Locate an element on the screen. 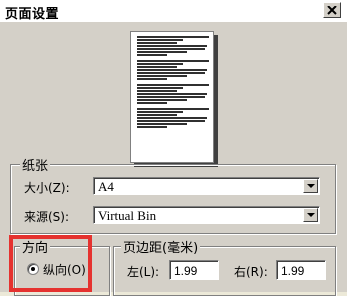 This screenshot has width=347, height=296. close-button is located at coordinates (332, 10).